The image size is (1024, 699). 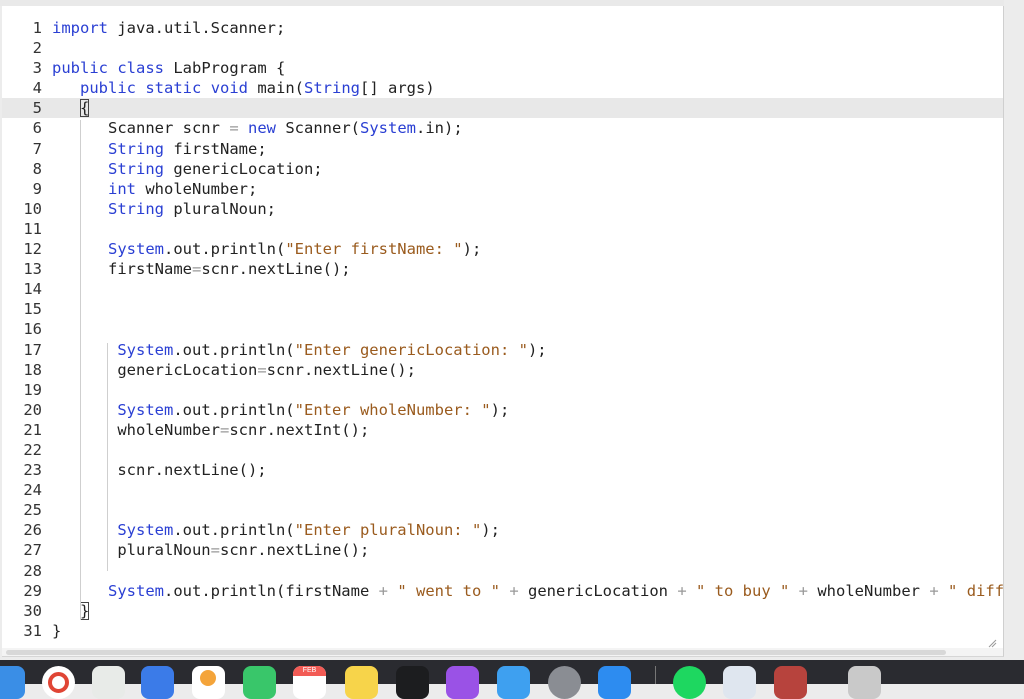 What do you see at coordinates (32, 269) in the screenshot?
I see `line-number: 13` at bounding box center [32, 269].